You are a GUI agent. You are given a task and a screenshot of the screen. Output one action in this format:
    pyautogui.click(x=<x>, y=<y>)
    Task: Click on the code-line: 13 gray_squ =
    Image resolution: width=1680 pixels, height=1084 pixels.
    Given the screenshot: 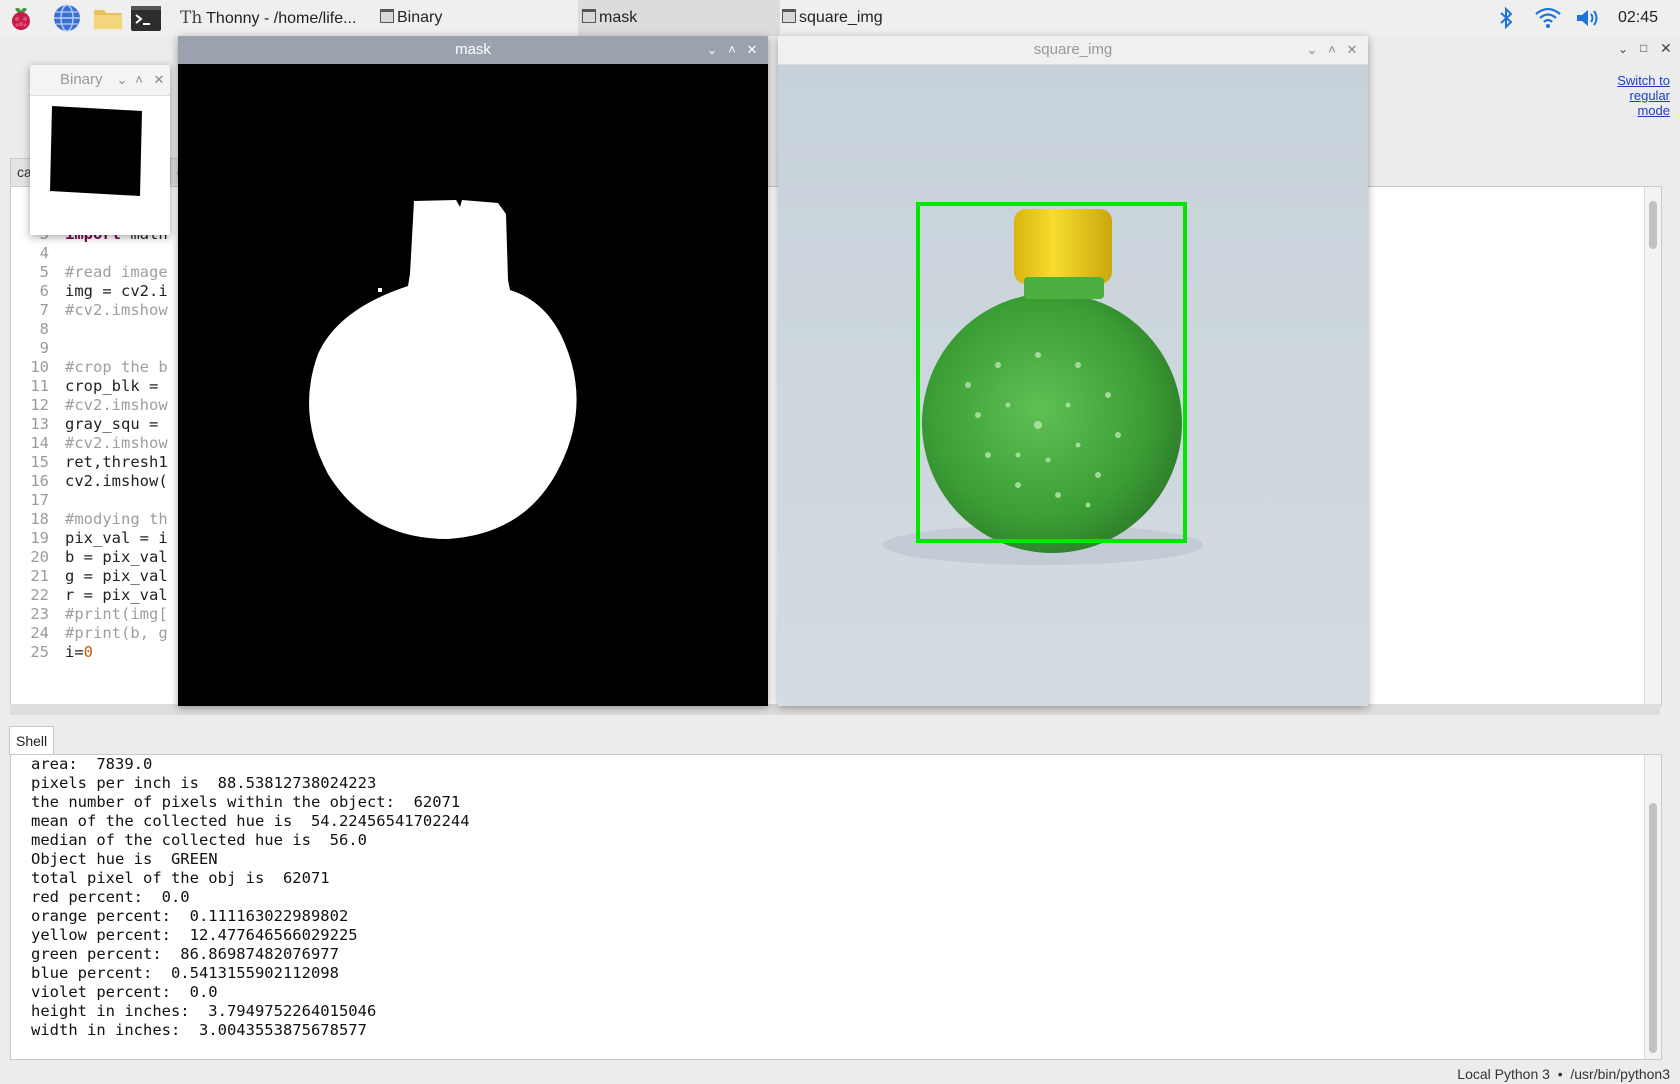 What is the action you would take?
    pyautogui.click(x=89, y=424)
    